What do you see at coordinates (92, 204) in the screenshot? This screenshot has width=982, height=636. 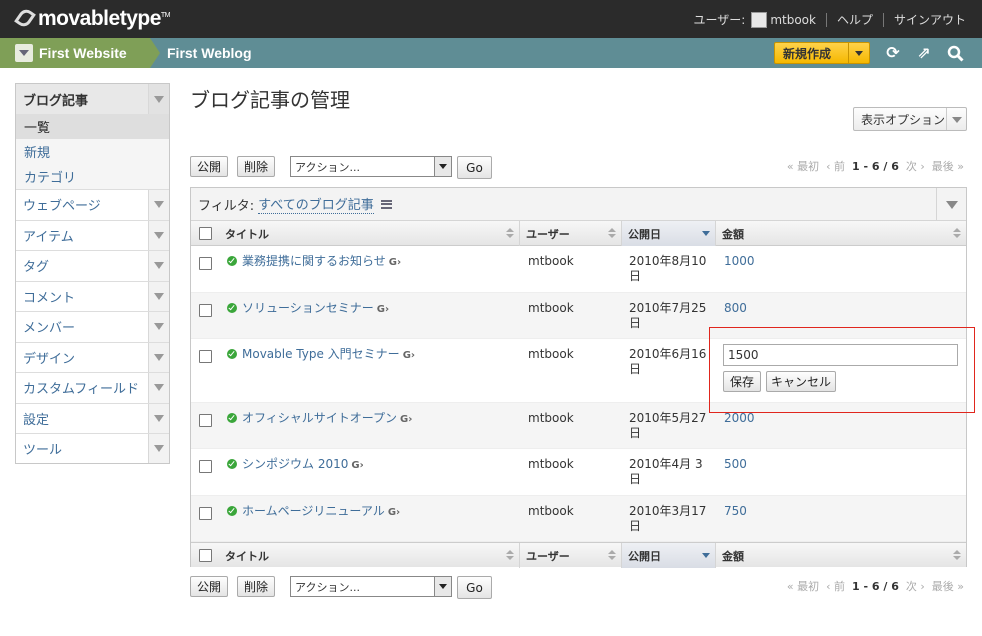 I see `sidebar-item-webpages: ウェブページ` at bounding box center [92, 204].